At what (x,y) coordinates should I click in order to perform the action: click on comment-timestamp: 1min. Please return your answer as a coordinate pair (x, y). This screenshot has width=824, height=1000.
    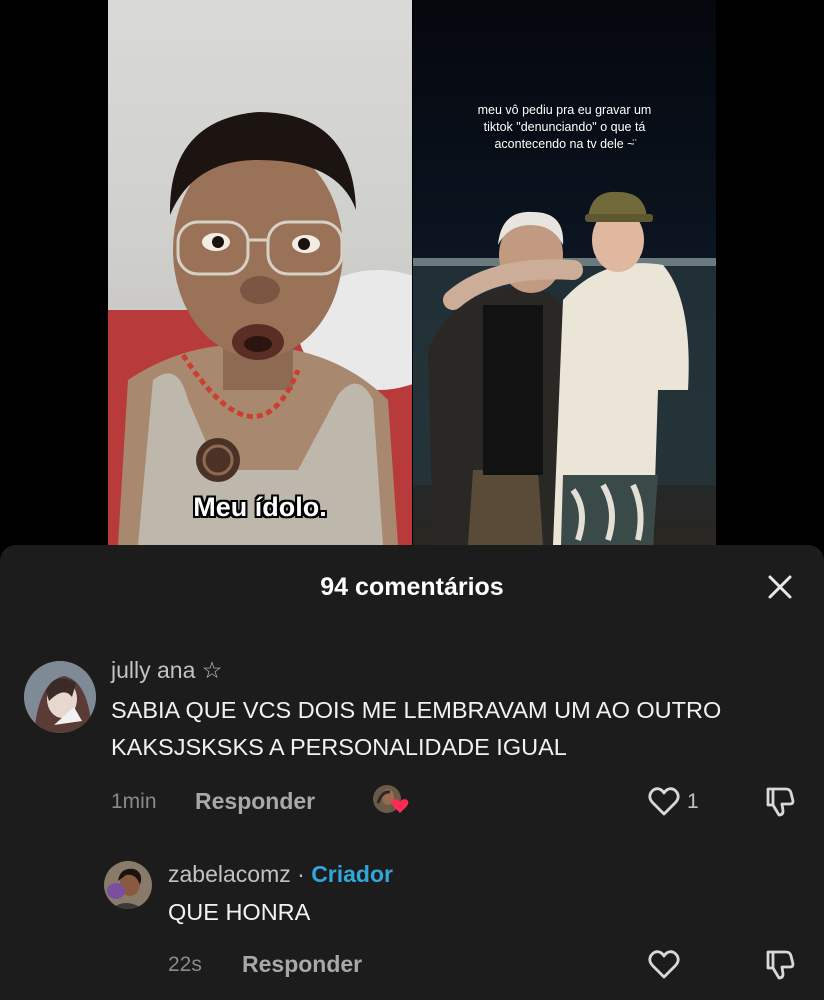
    Looking at the image, I should click on (134, 801).